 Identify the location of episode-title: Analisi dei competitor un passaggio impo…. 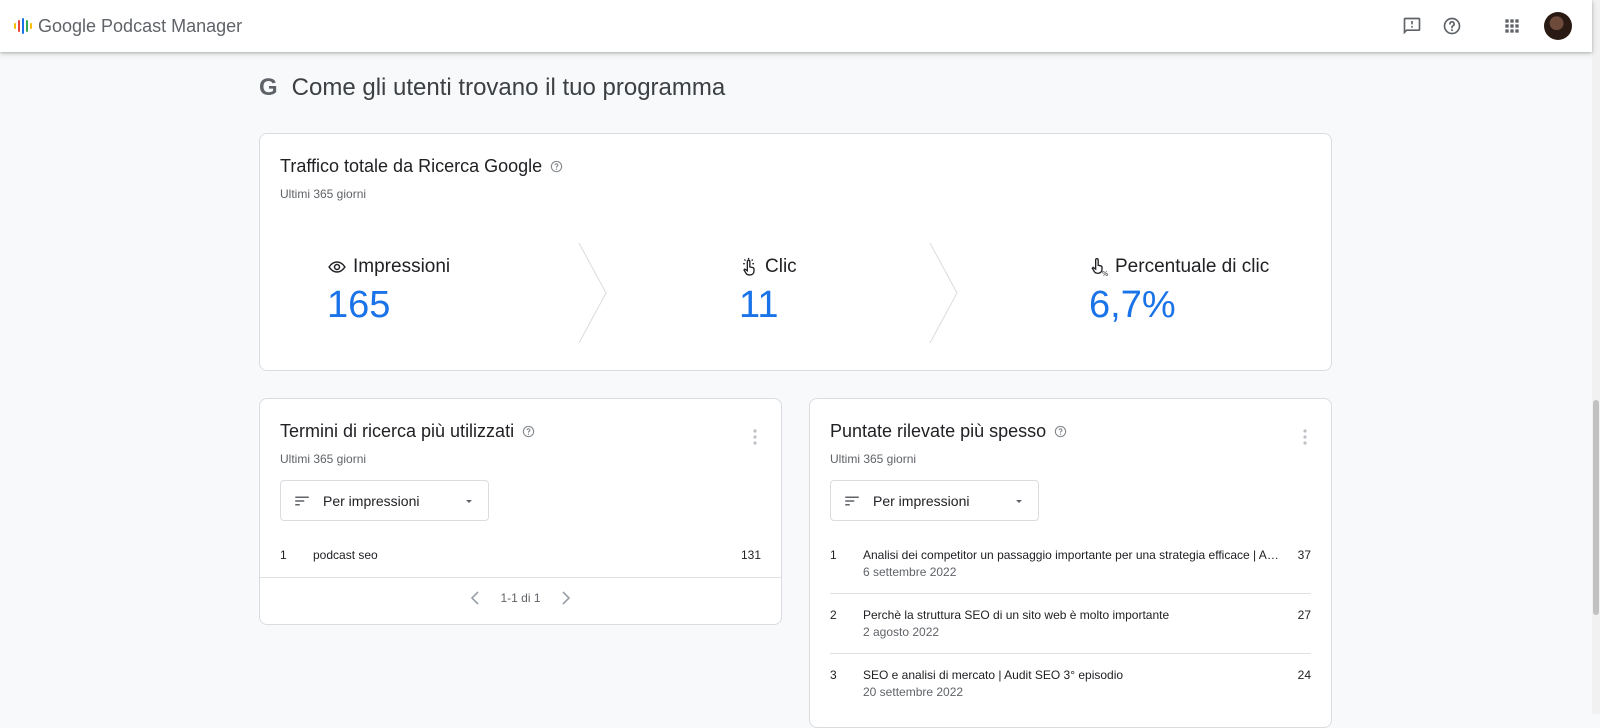
(1072, 555).